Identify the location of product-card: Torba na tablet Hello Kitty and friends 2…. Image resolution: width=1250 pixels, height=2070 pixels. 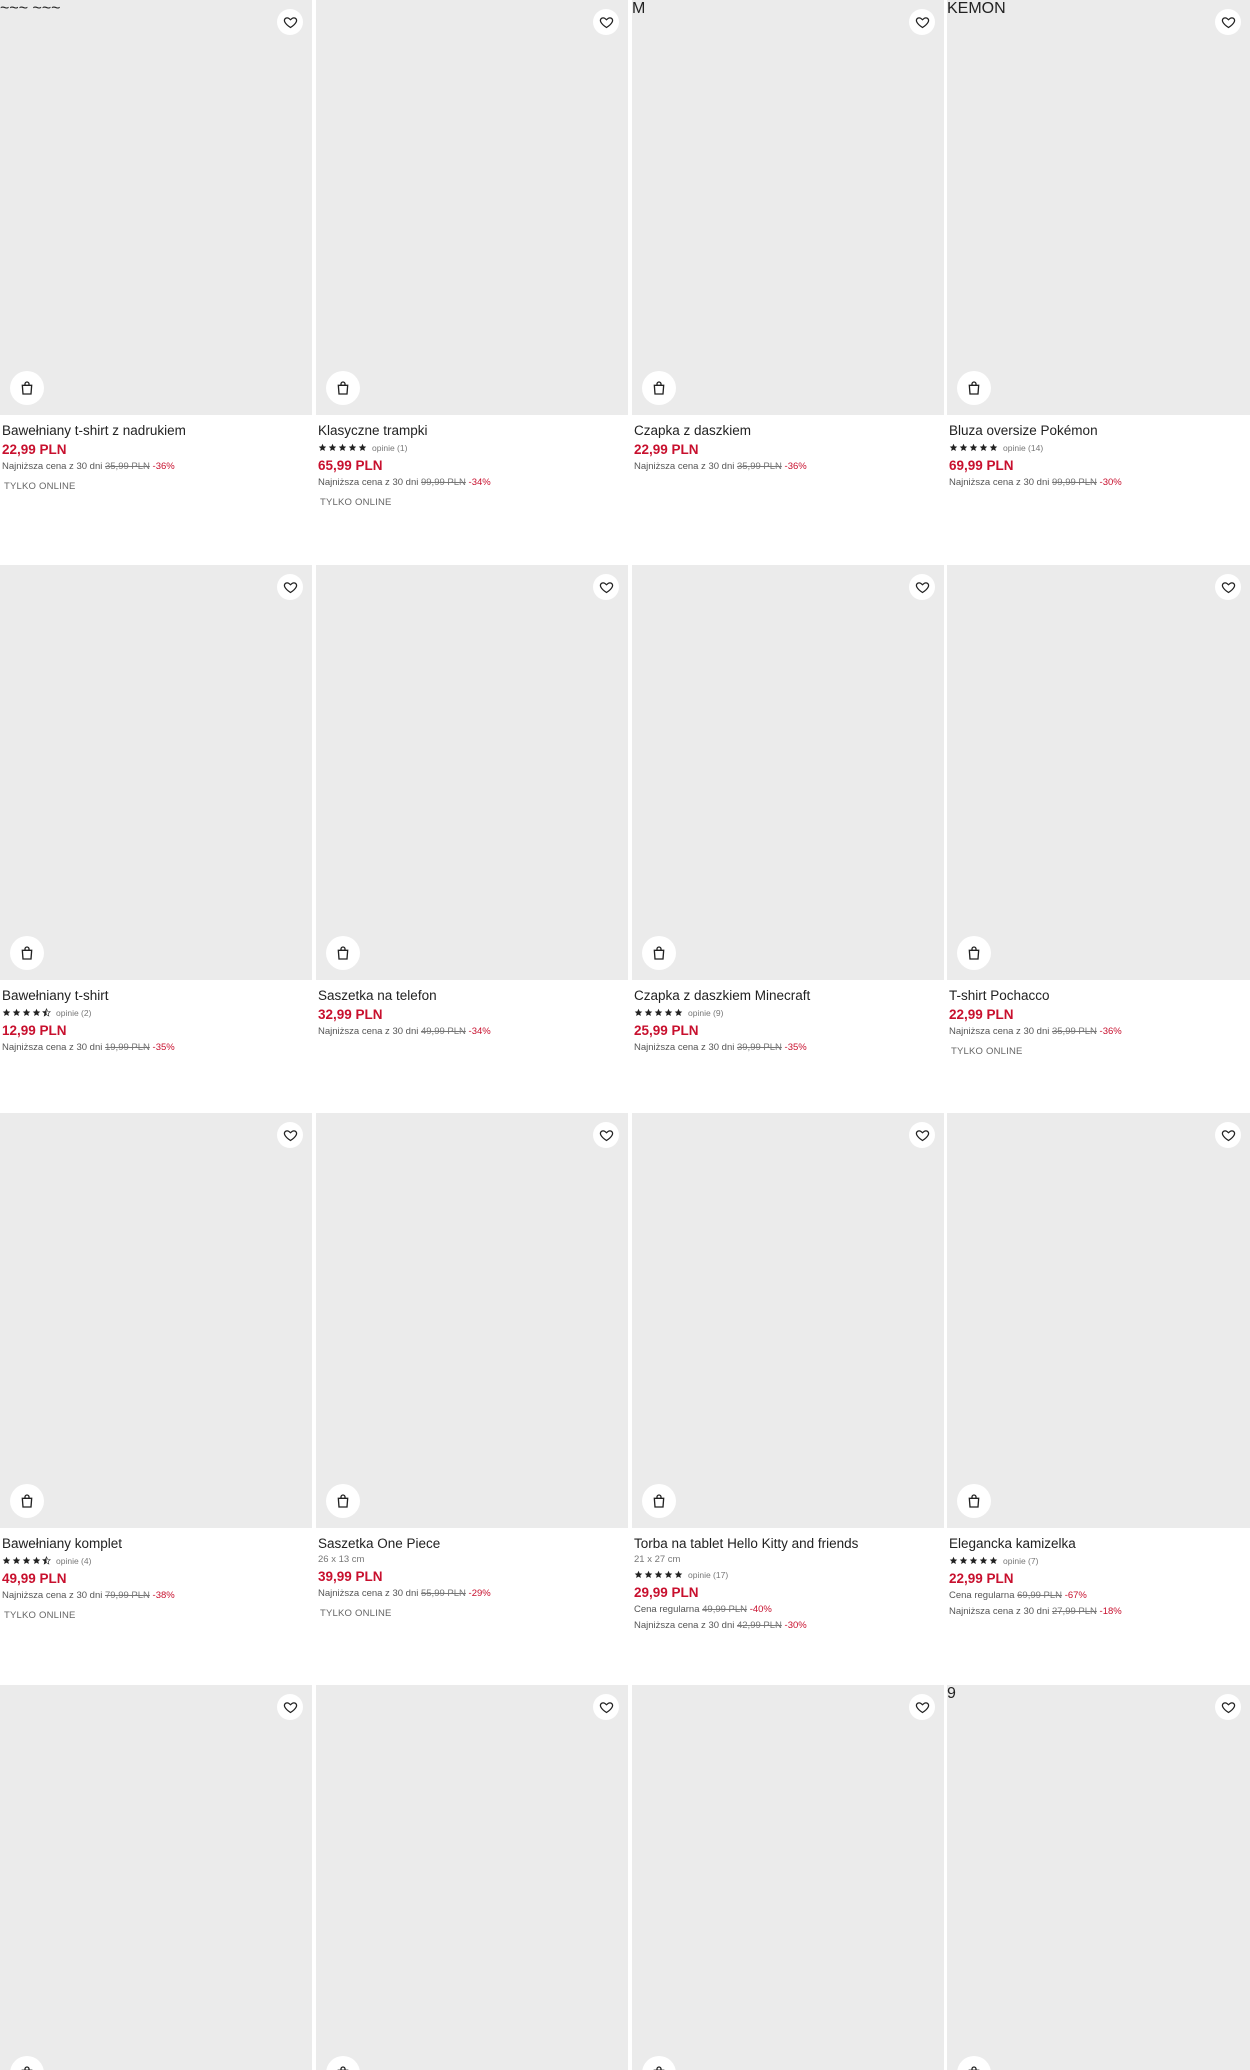
(788, 1393).